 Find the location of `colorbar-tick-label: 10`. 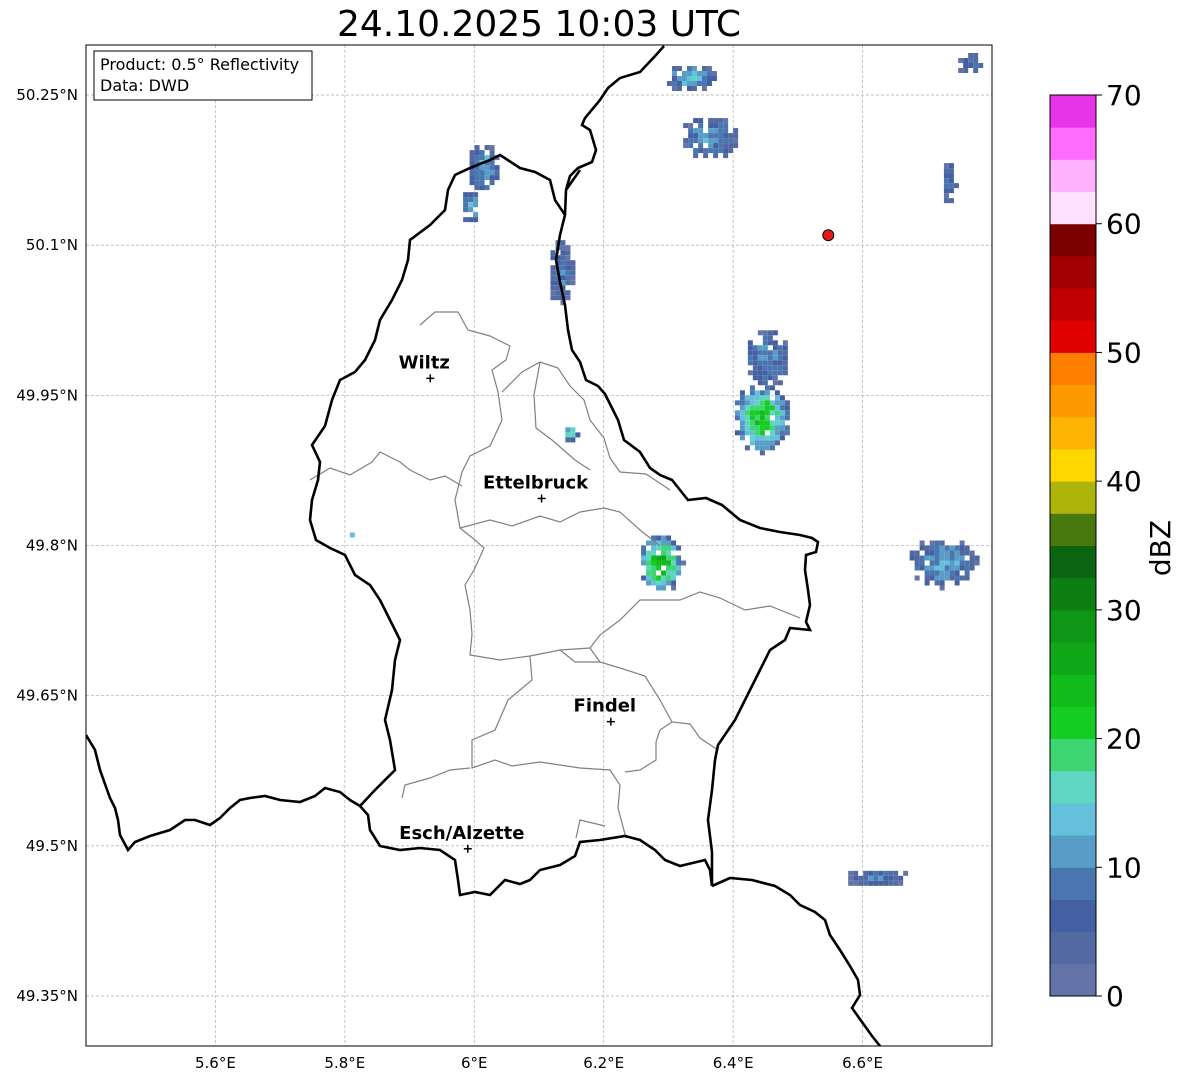

colorbar-tick-label: 10 is located at coordinates (1124, 867).